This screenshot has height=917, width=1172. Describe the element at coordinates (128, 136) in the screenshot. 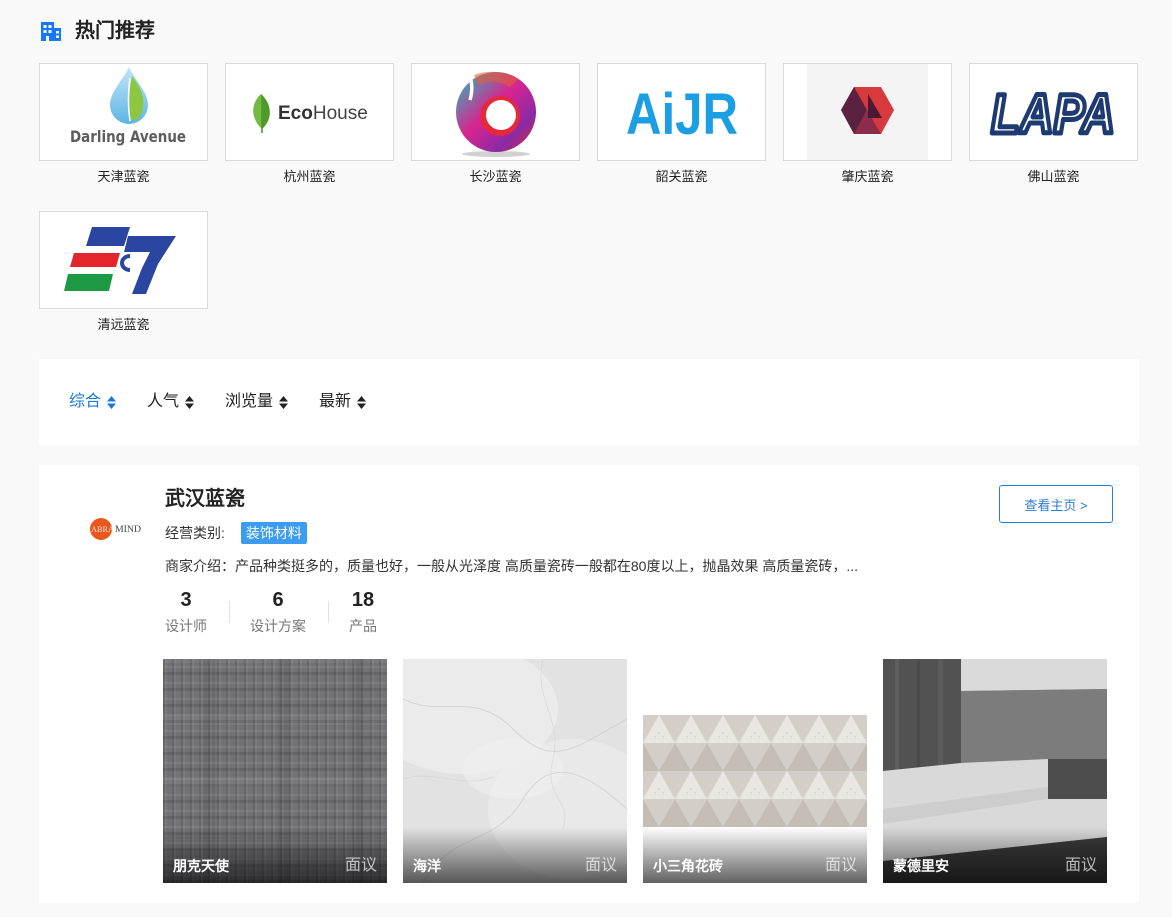

I see `logo-wordmark: Darling Avenue` at that location.